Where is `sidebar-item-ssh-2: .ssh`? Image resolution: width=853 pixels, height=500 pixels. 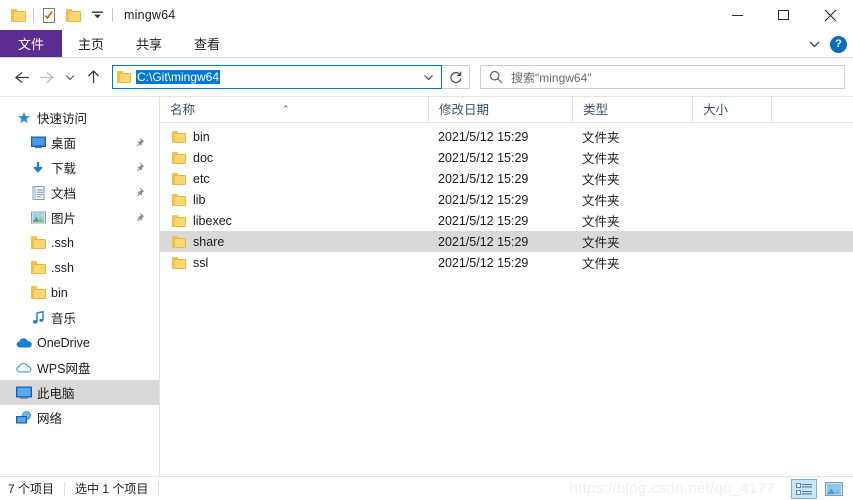
sidebar-item-ssh-2: .ssh is located at coordinates (79, 267).